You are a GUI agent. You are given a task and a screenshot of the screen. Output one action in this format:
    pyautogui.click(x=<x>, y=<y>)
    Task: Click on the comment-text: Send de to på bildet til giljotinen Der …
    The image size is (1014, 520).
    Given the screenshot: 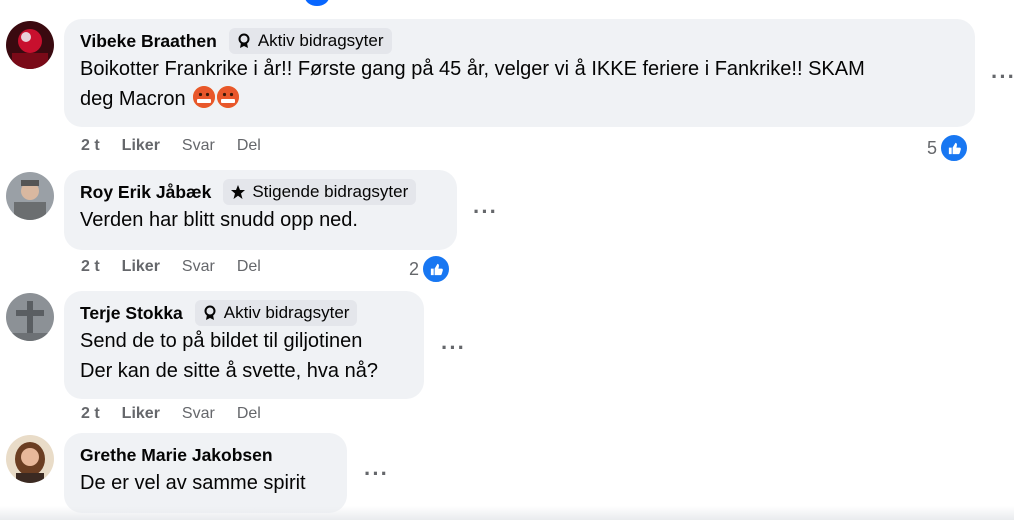 What is the action you would take?
    pyautogui.click(x=244, y=356)
    